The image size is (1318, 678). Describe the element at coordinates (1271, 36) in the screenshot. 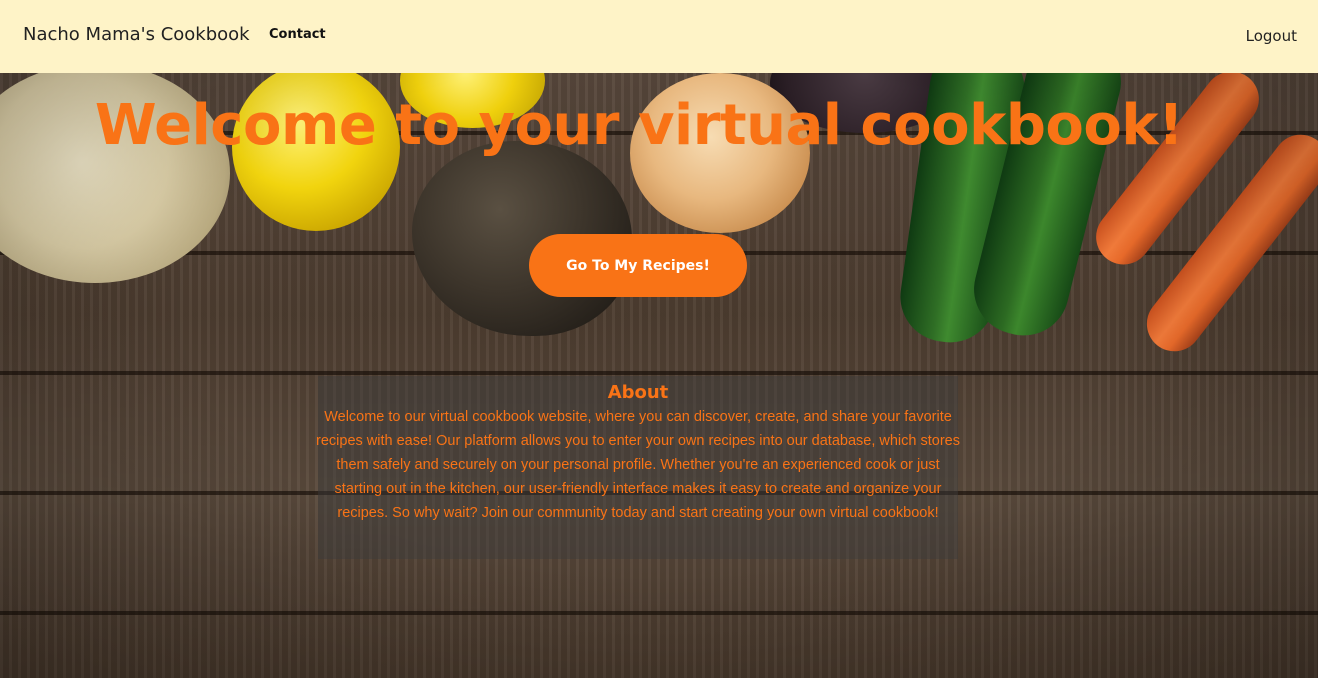

I see `logout-button: Logout` at that location.